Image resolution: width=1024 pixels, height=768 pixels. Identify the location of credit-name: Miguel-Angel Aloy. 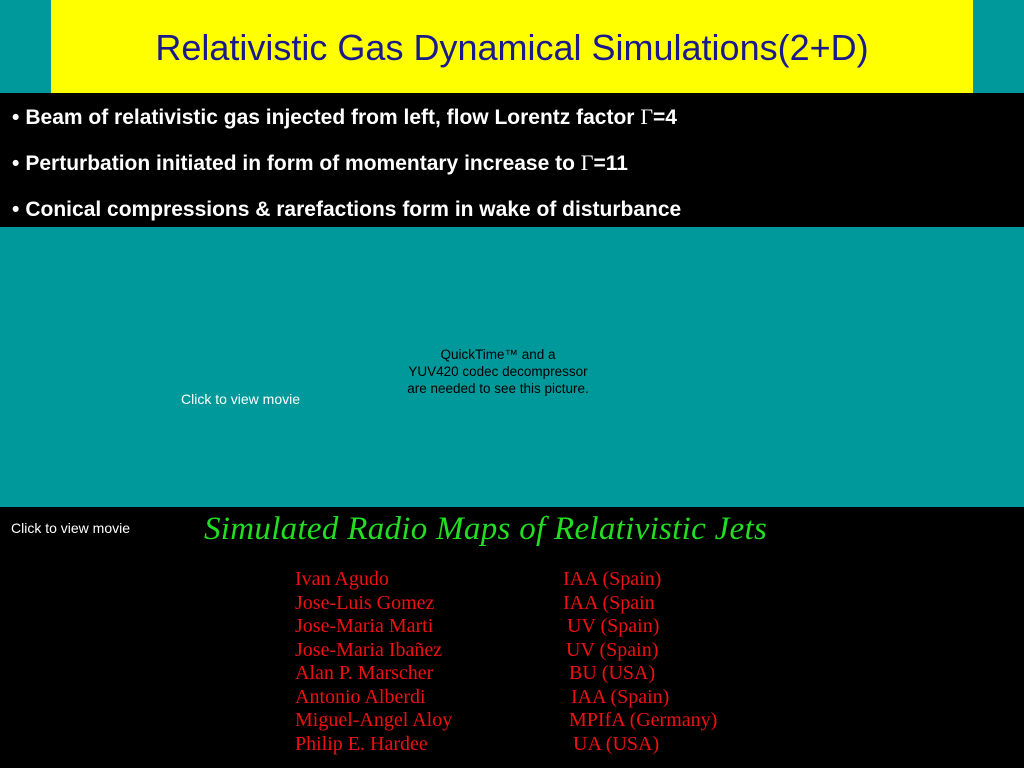
(374, 720).